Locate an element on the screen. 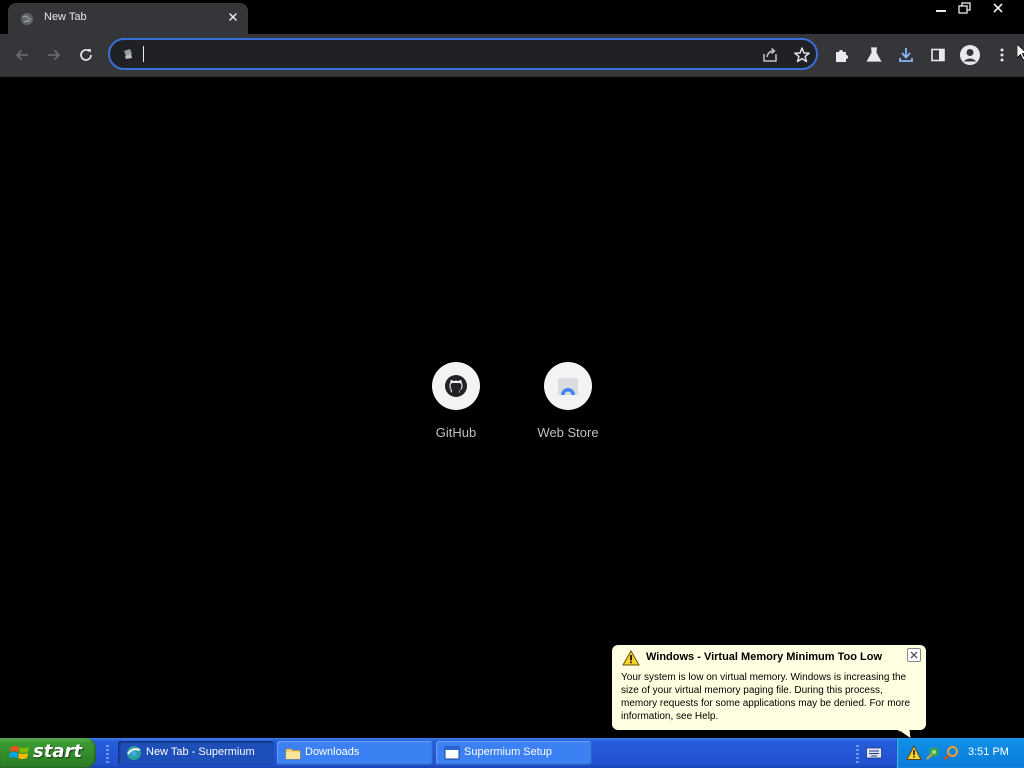  labs-button is located at coordinates (874, 55).